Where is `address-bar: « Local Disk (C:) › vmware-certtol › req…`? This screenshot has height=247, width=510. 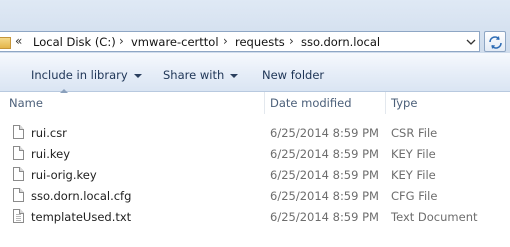
address-bar: « Local Disk (C:) › vmware-certtol › req… is located at coordinates (240, 41).